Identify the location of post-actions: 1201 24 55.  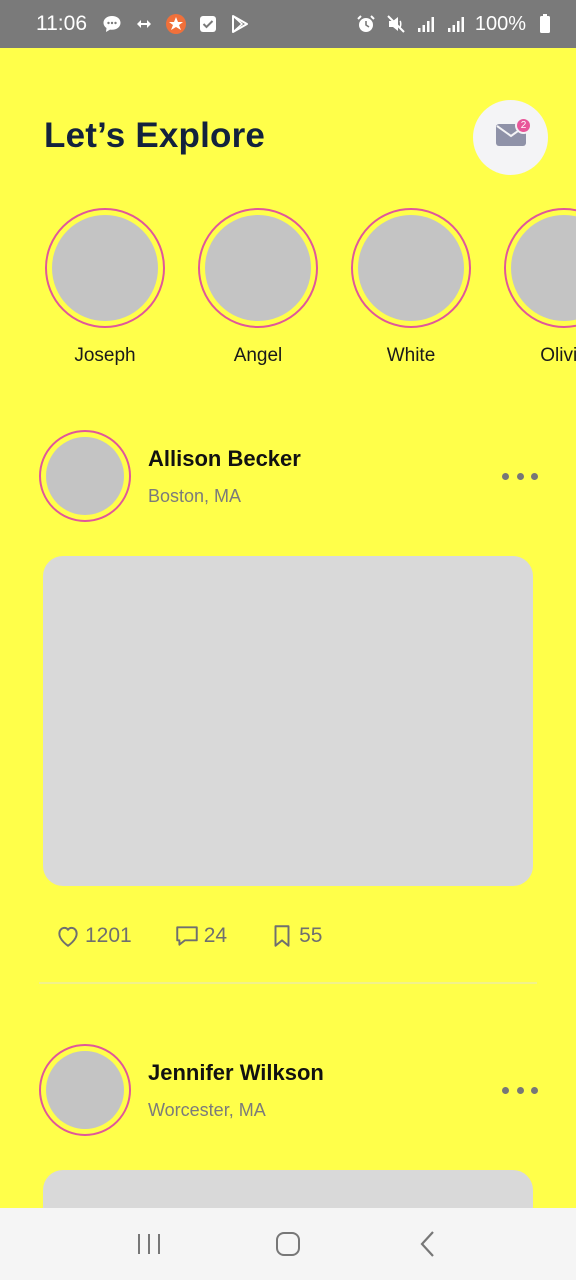
(209, 936).